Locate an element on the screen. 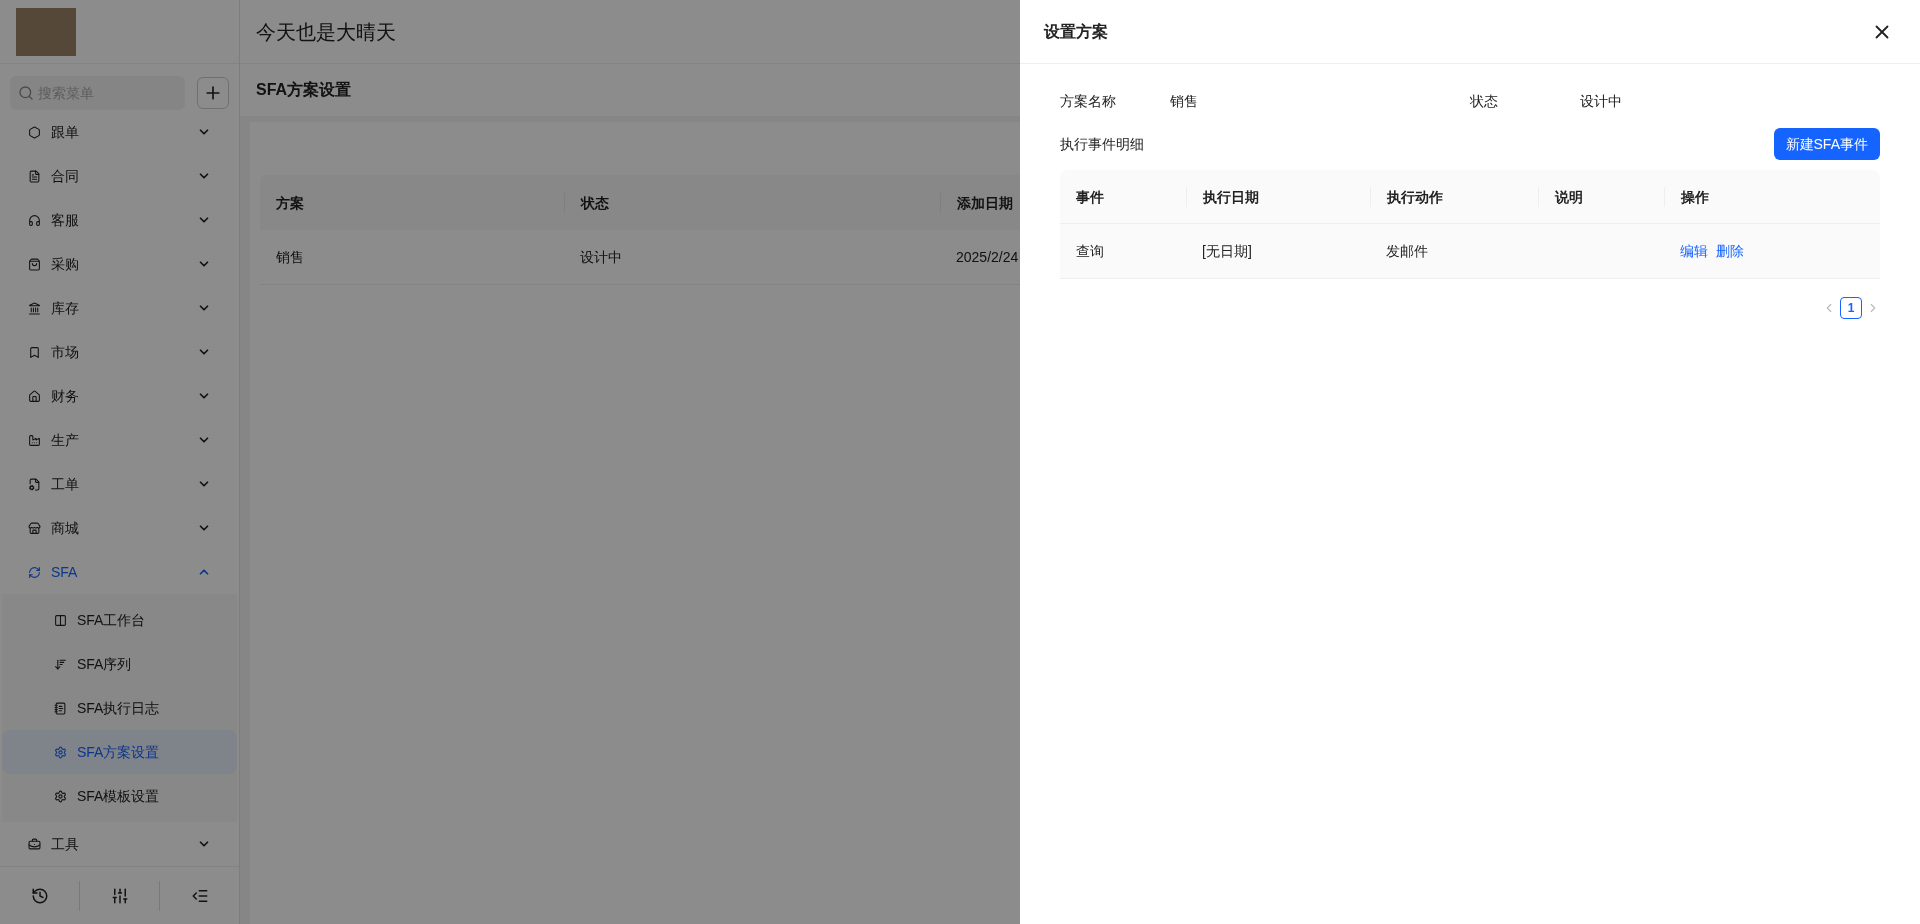  sidebar-menu-item: 库存 is located at coordinates (119, 308).